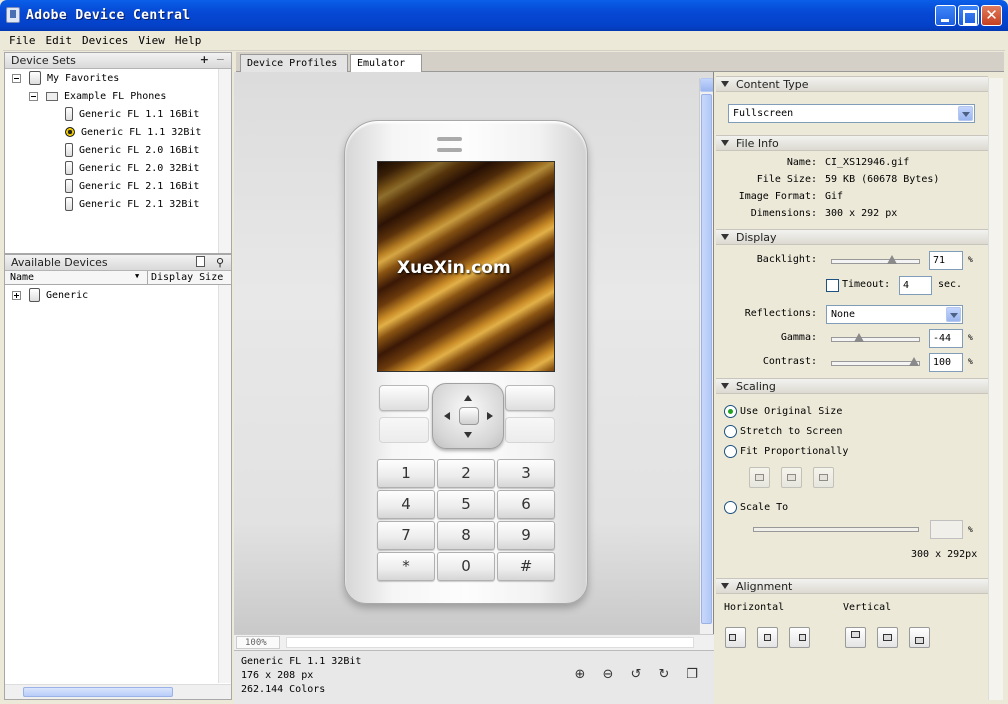 The width and height of the screenshot is (1008, 704). What do you see at coordinates (894, 314) in the screenshot?
I see `reflections-select: None` at bounding box center [894, 314].